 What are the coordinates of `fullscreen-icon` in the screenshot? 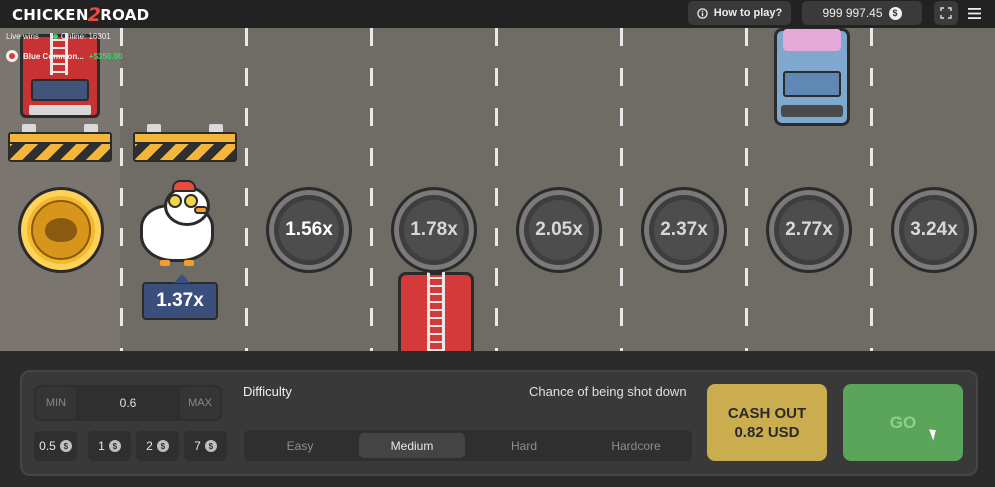 It's located at (946, 13).